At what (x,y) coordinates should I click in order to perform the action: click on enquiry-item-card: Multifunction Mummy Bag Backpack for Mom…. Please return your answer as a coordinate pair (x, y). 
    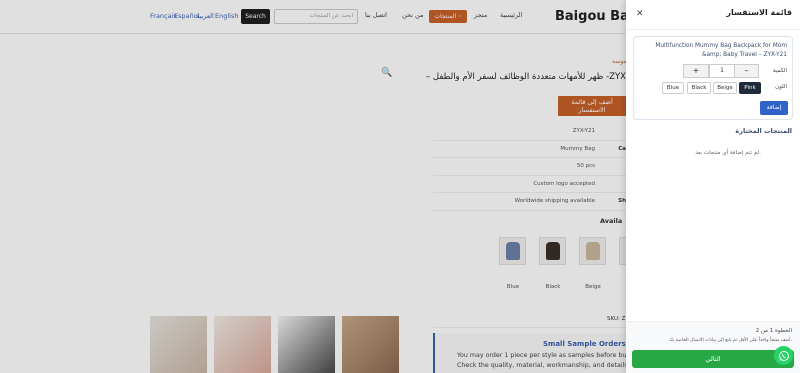
    Looking at the image, I should click on (713, 78).